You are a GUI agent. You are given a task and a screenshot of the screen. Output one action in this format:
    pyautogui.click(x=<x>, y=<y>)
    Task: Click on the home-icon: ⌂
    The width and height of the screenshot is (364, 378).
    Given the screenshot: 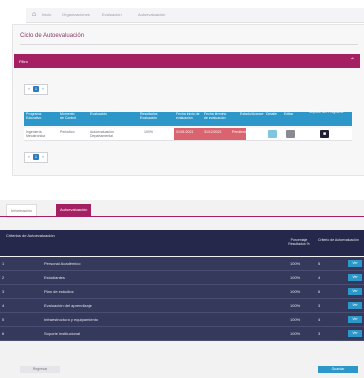 What is the action you would take?
    pyautogui.click(x=34, y=15)
    